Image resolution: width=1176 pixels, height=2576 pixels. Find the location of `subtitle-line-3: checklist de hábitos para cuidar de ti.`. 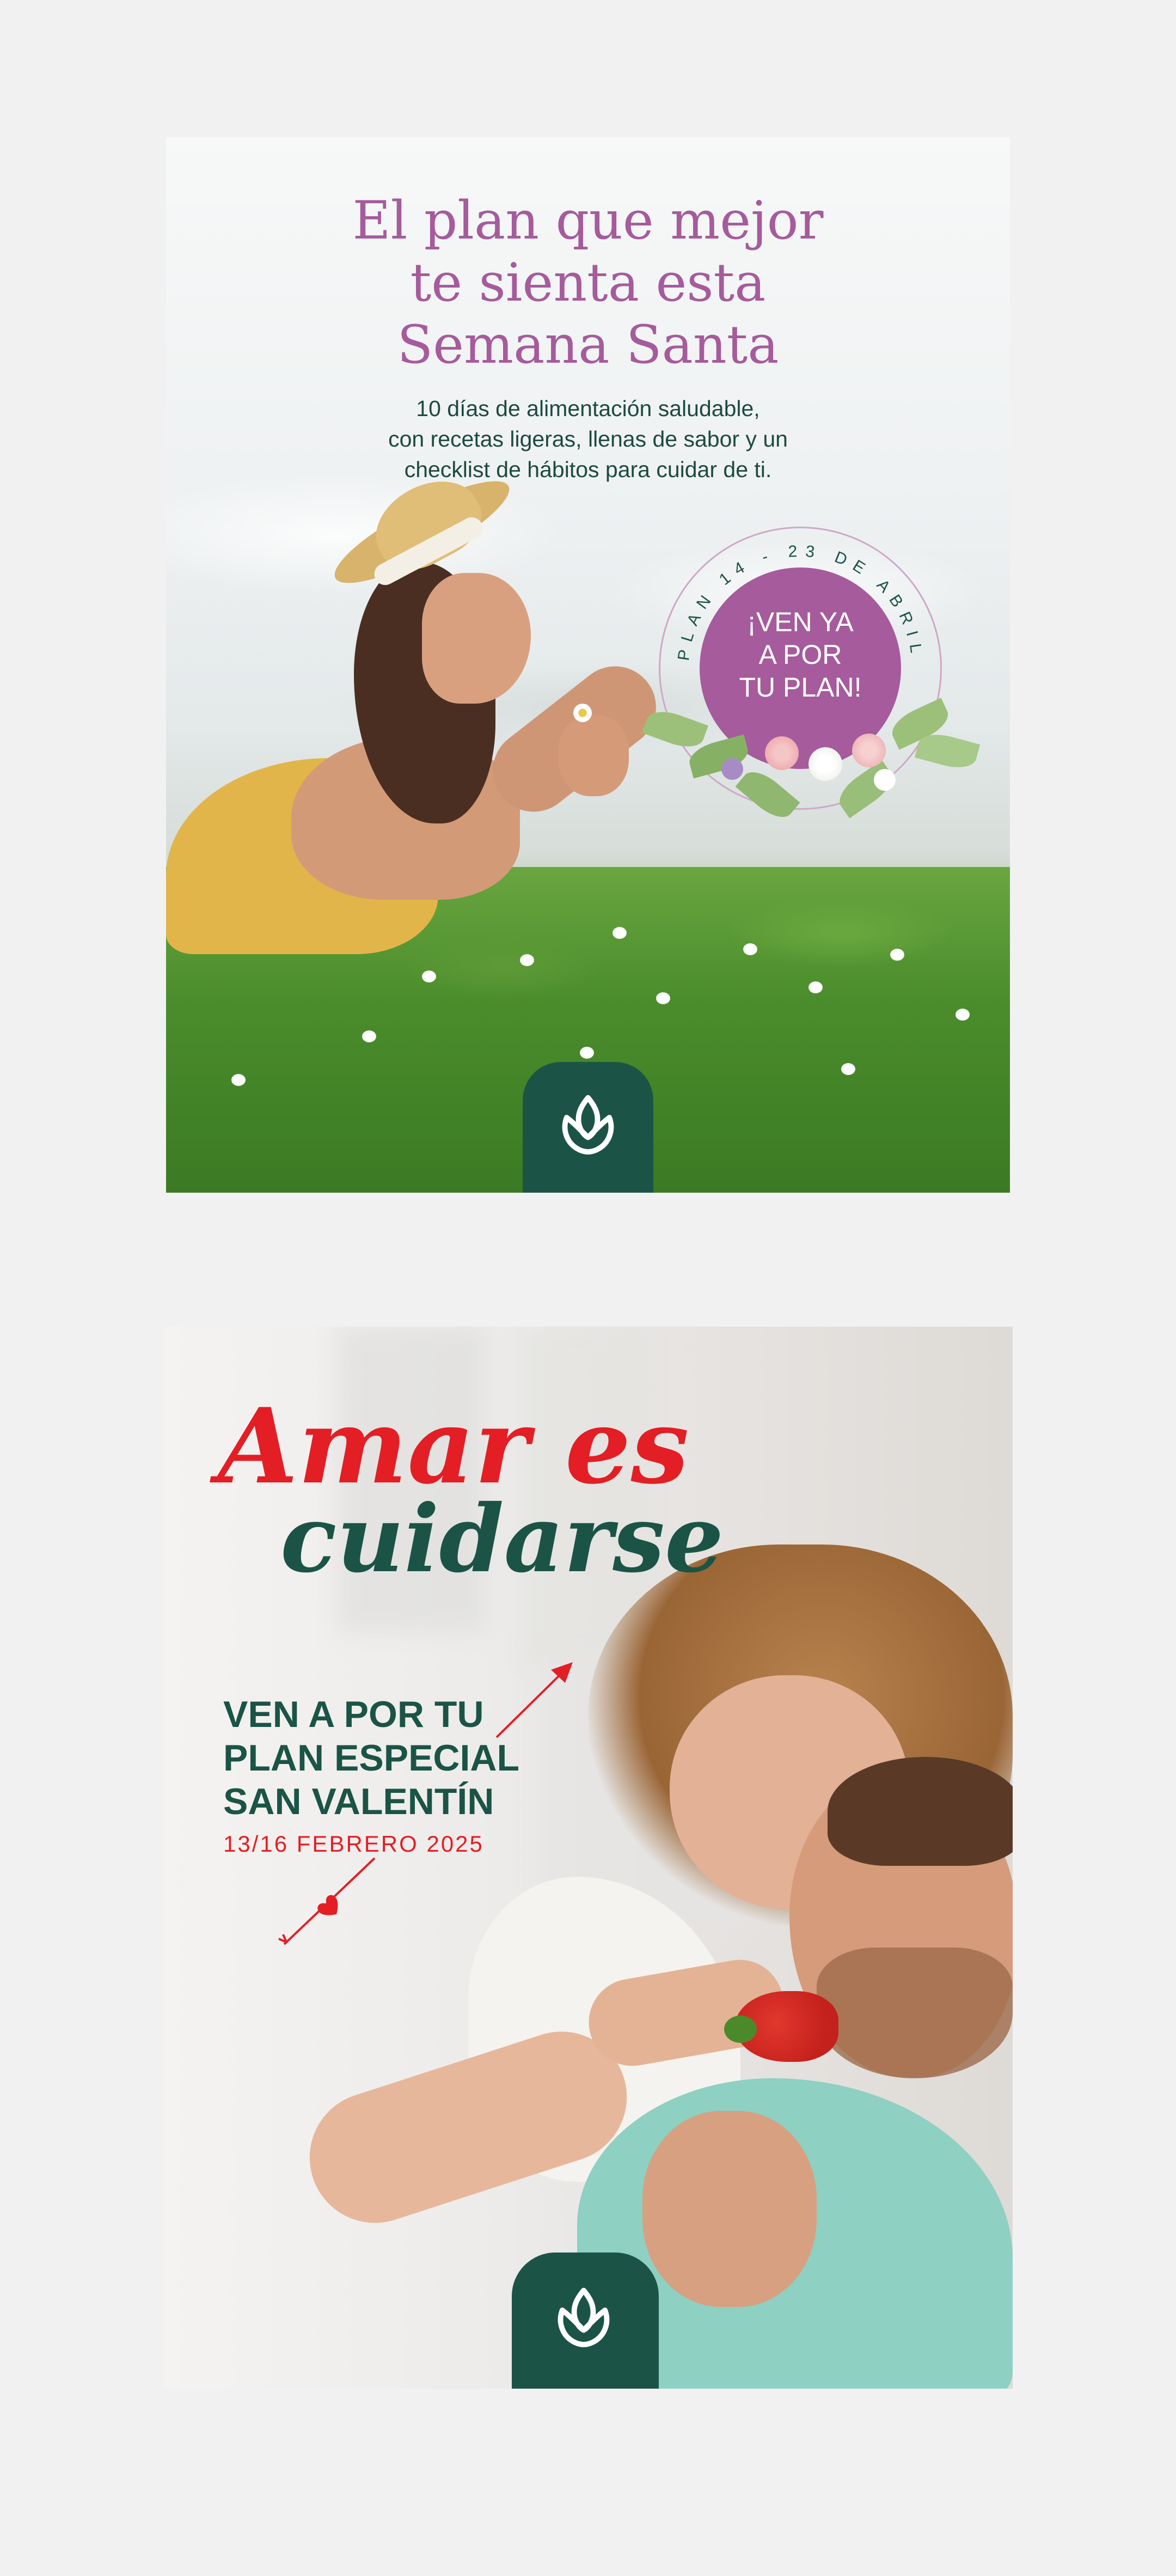

subtitle-line-3: checklist de hábitos para cuidar de ti. is located at coordinates (588, 469).